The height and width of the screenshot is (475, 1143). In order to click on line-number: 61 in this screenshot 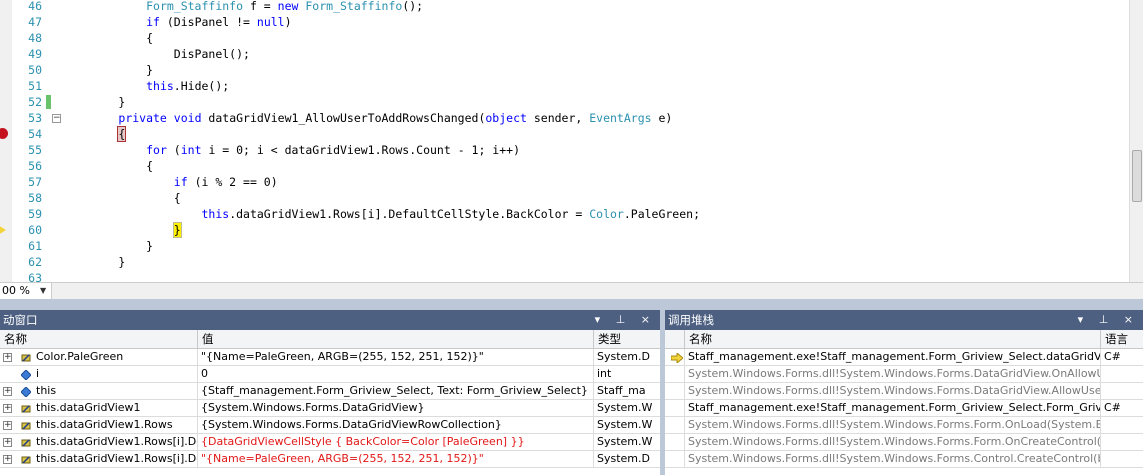, I will do `click(35, 246)`.